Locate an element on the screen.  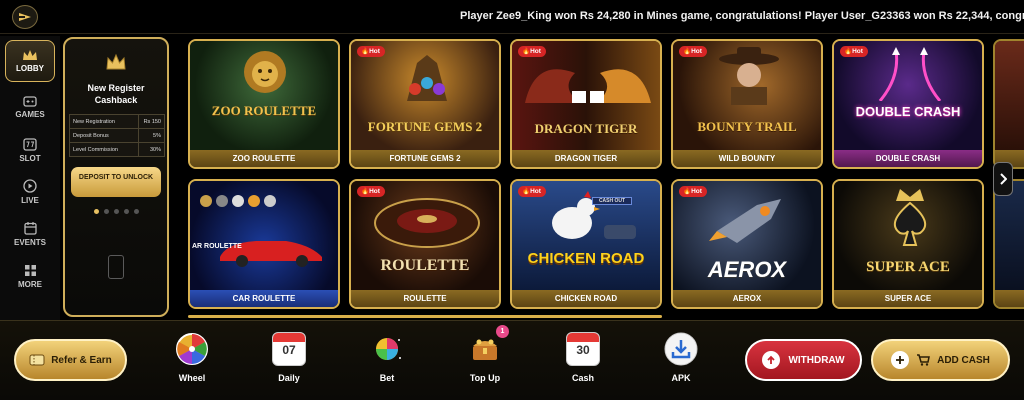
game-thumbnail: ZOO ROULETTE is located at coordinates (264, 95).